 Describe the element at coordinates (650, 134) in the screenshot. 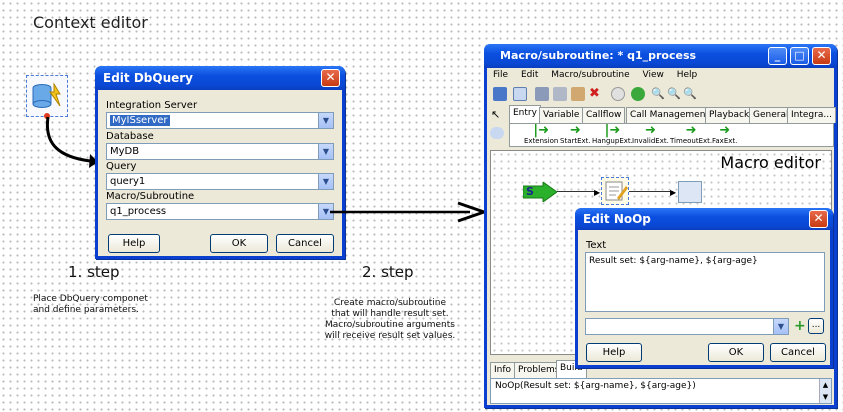

I see `palette-invalidext: ➜ InvalidExt.` at that location.